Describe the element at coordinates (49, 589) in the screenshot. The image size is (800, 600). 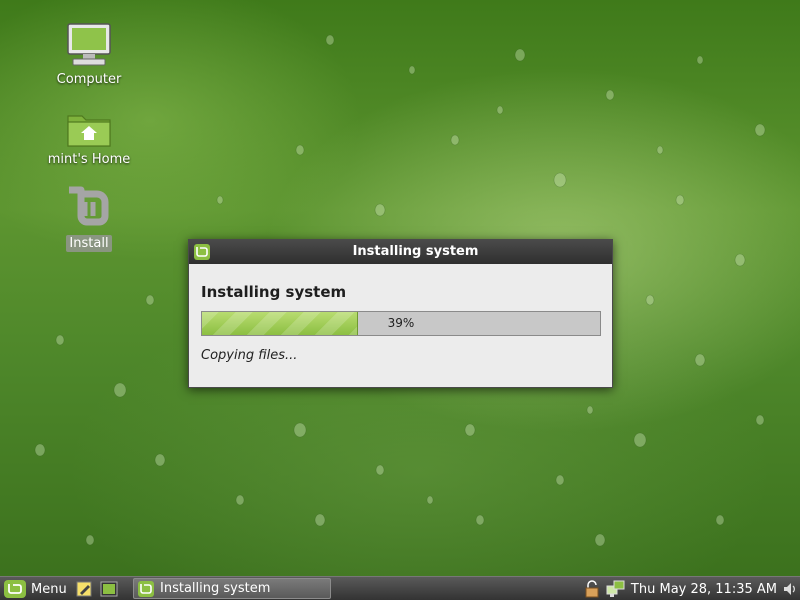
I see `menu-label: Menu` at that location.